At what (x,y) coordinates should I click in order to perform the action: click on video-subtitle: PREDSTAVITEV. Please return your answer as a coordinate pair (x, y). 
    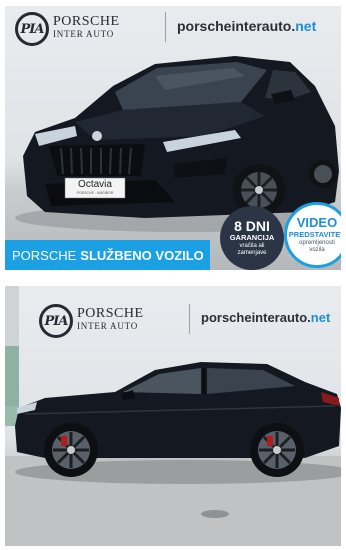
    Looking at the image, I should click on (314, 234).